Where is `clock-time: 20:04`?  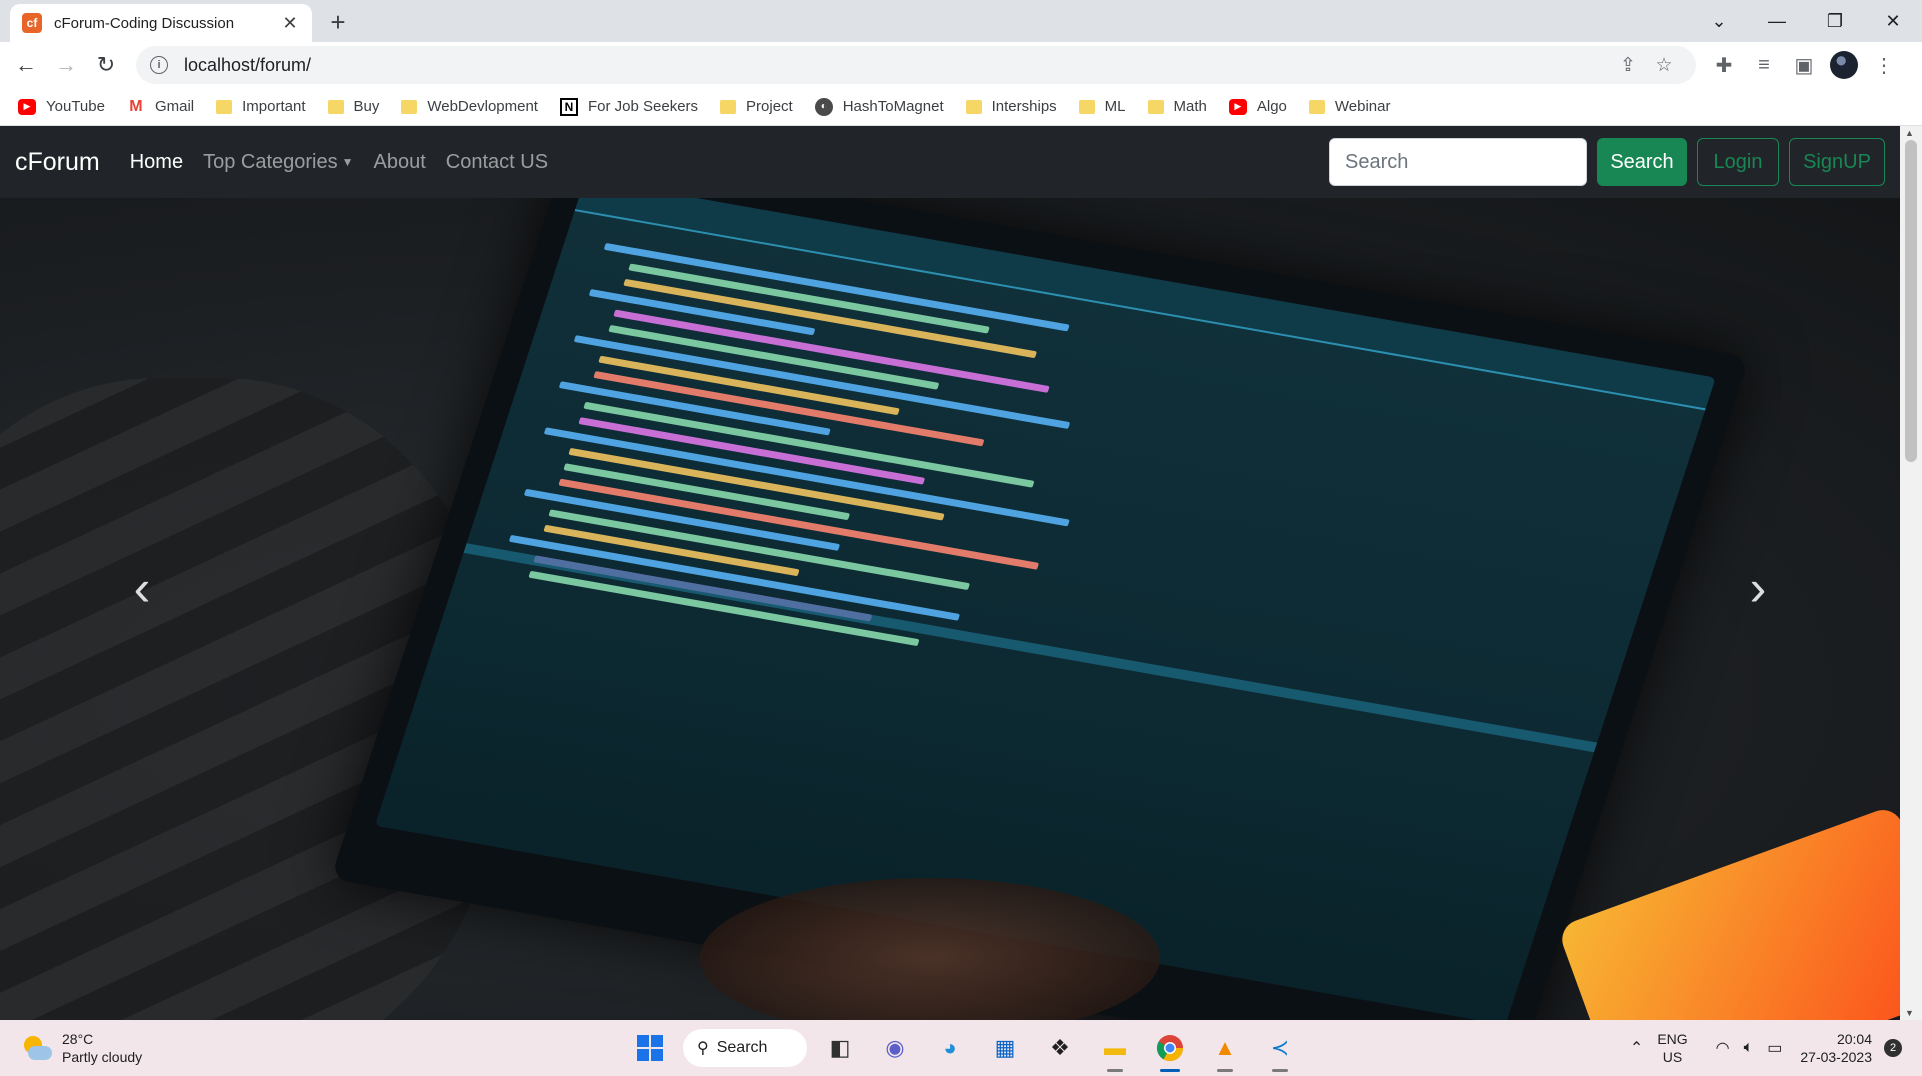 clock-time: 20:04 is located at coordinates (1854, 1039).